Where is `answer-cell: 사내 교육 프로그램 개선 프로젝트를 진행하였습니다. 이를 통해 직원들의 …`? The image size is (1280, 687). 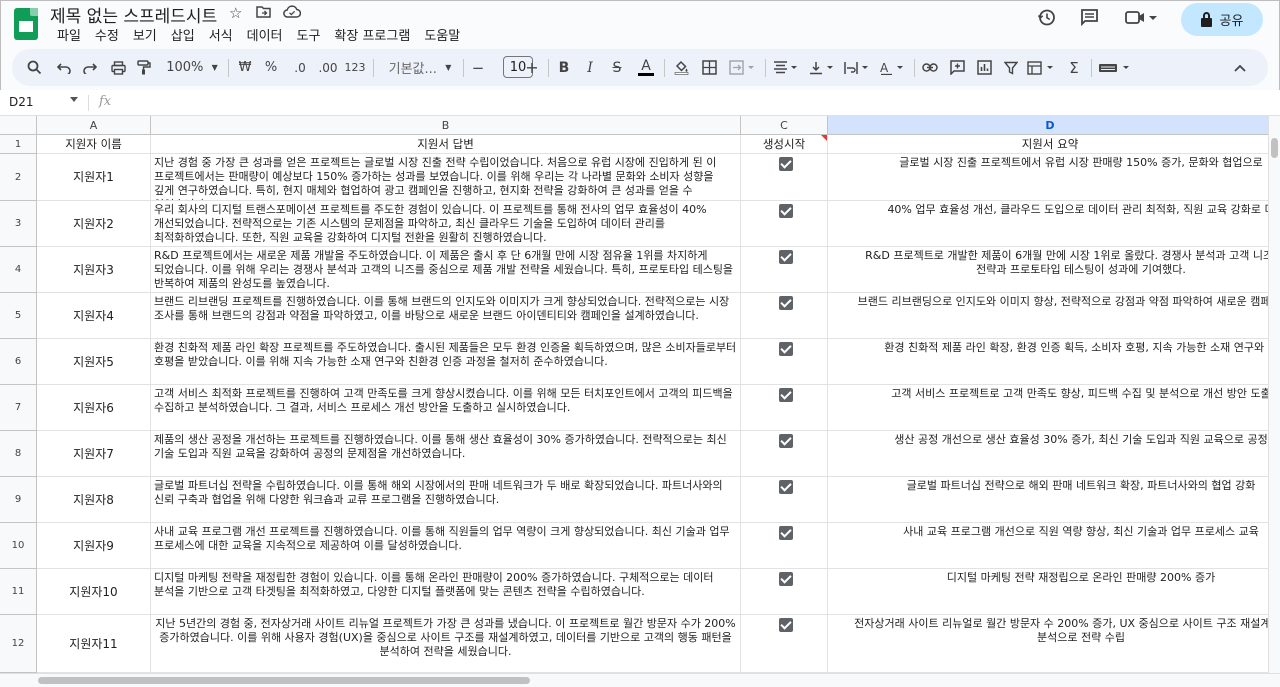
answer-cell: 사내 교육 프로그램 개선 프로젝트를 진행하였습니다. 이를 통해 직원들의 … is located at coordinates (446, 546).